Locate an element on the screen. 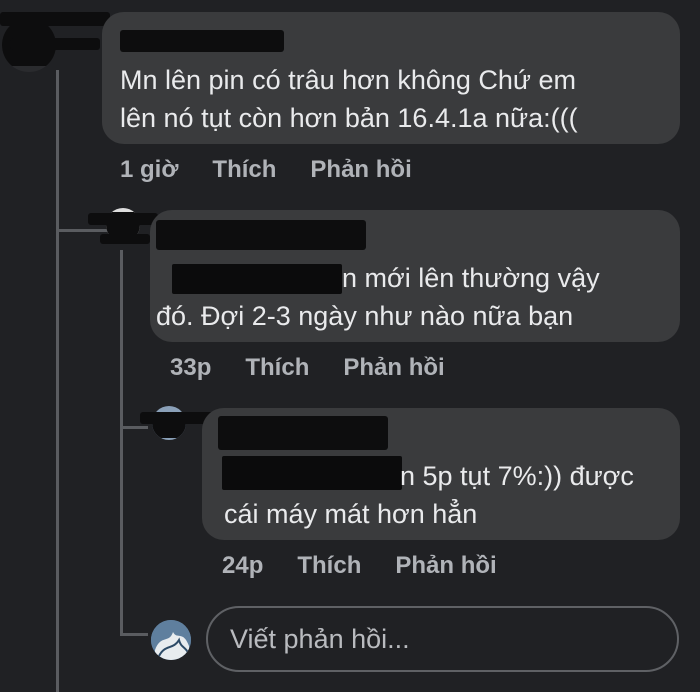  reply-2-mention-redacted is located at coordinates (312, 473).